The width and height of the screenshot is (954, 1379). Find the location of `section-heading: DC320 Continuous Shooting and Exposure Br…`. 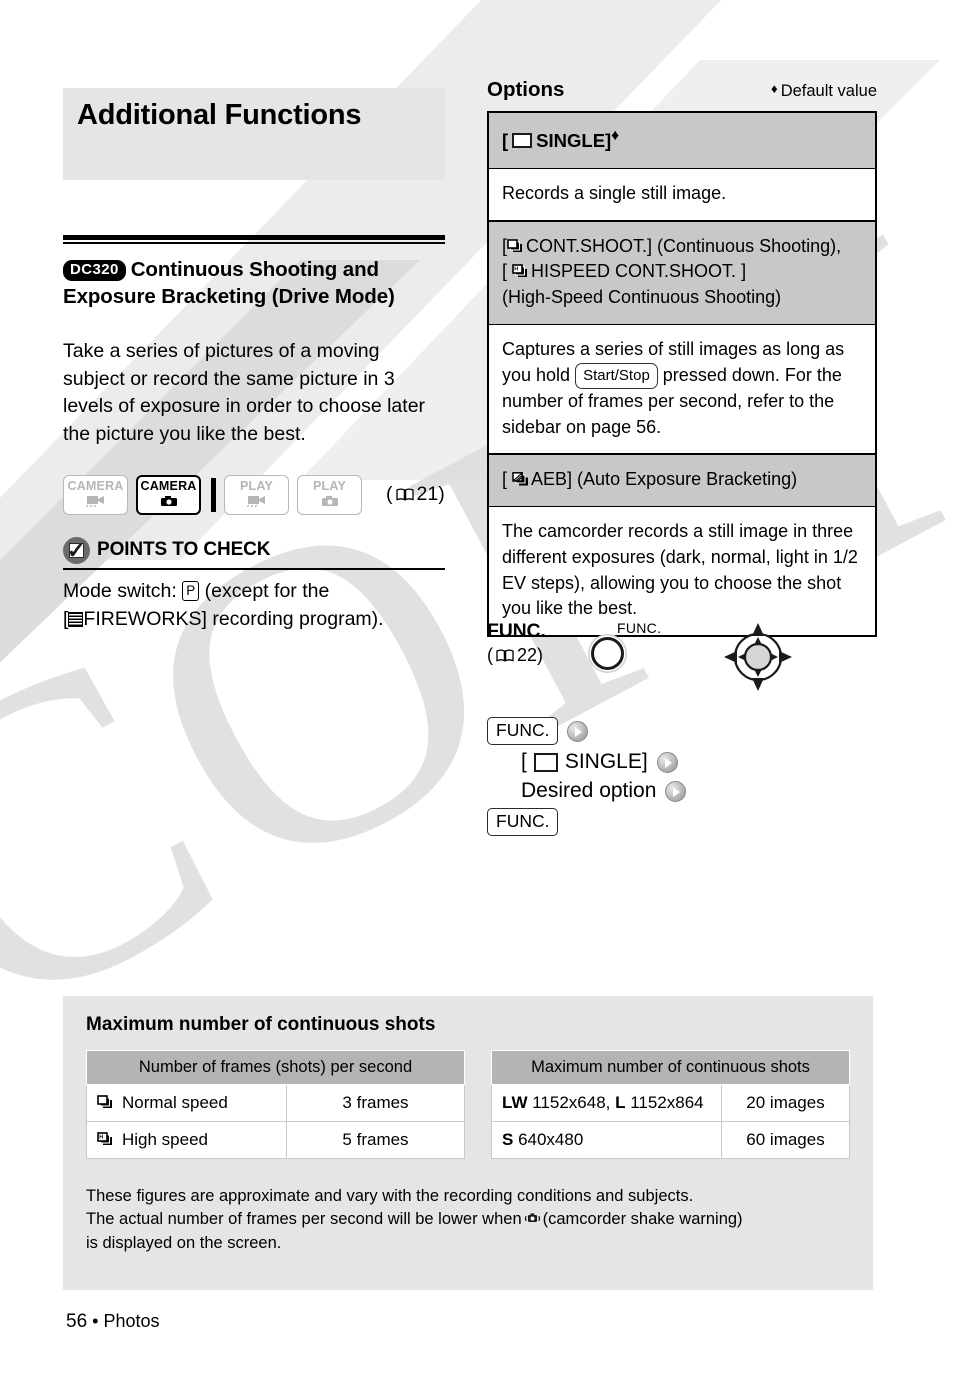

section-heading: DC320 Continuous Shooting and Exposure Br… is located at coordinates (254, 283).